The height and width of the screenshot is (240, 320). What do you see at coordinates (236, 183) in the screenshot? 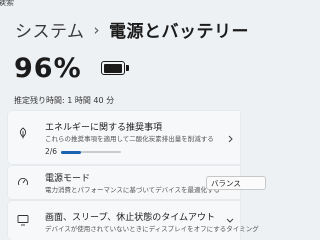
I see `power-mode-select: バランス` at bounding box center [236, 183].